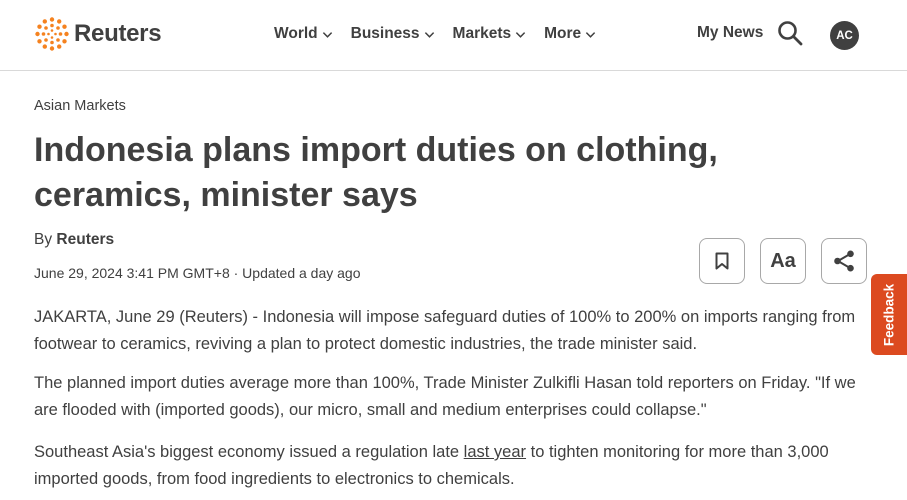 The width and height of the screenshot is (907, 500). Describe the element at coordinates (563, 33) in the screenshot. I see `nav-label: More` at that location.